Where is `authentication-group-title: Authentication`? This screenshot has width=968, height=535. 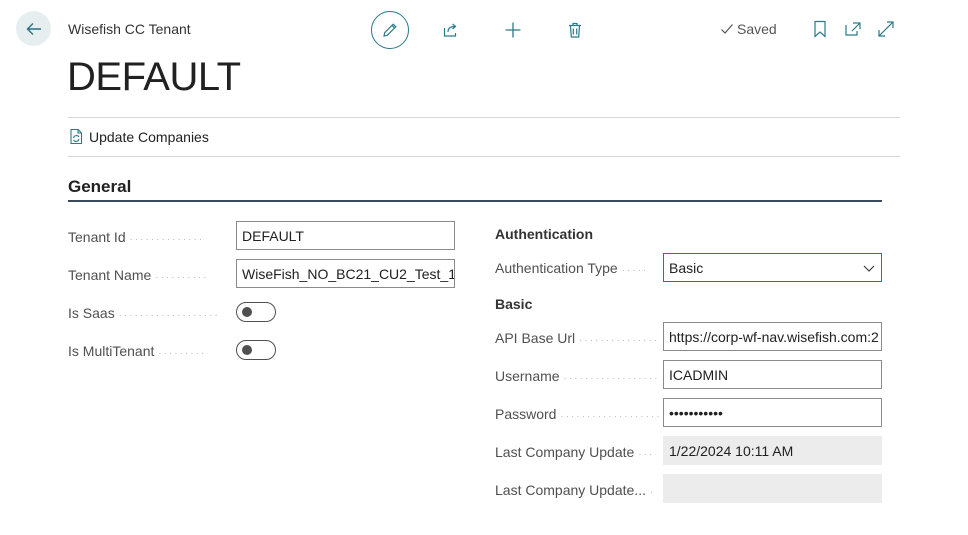
authentication-group-title: Authentication is located at coordinates (544, 234).